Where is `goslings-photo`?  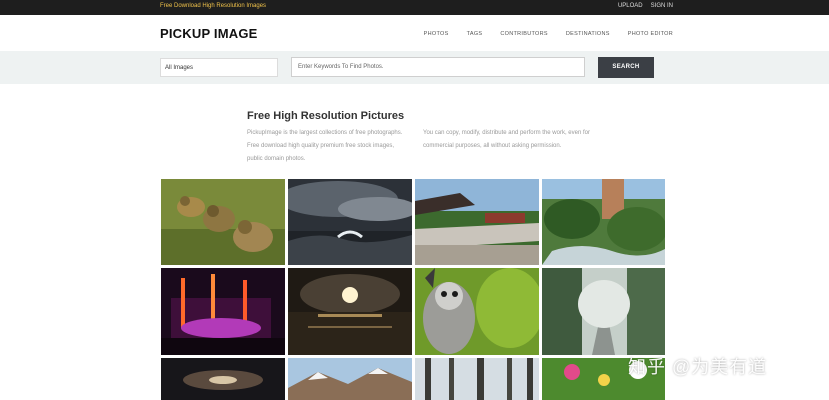
goslings-photo is located at coordinates (223, 222).